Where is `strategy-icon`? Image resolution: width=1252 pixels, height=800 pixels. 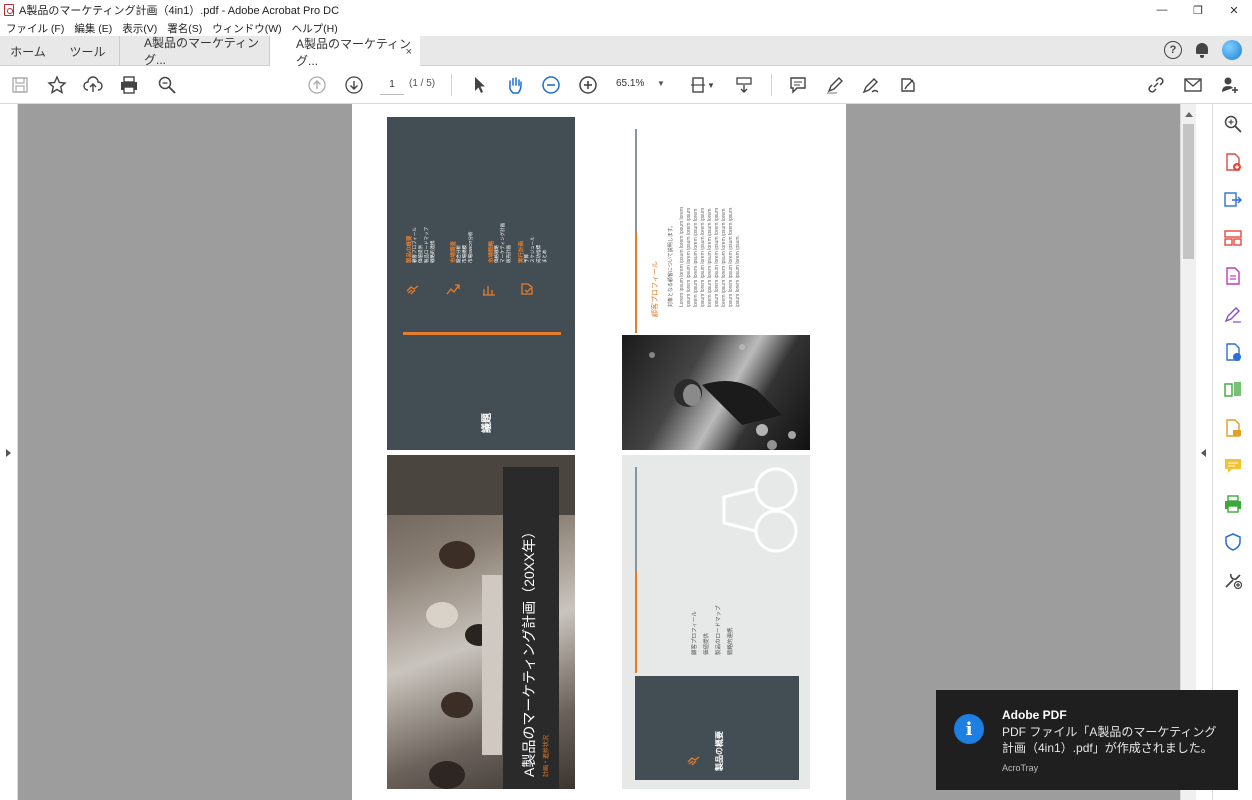 strategy-icon is located at coordinates (489, 291).